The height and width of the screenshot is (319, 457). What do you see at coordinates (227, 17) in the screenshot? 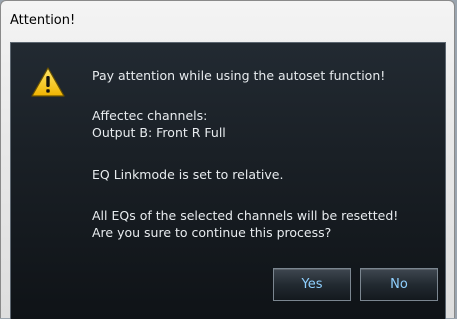
I see `dialog-titlebar: Attention!` at bounding box center [227, 17].